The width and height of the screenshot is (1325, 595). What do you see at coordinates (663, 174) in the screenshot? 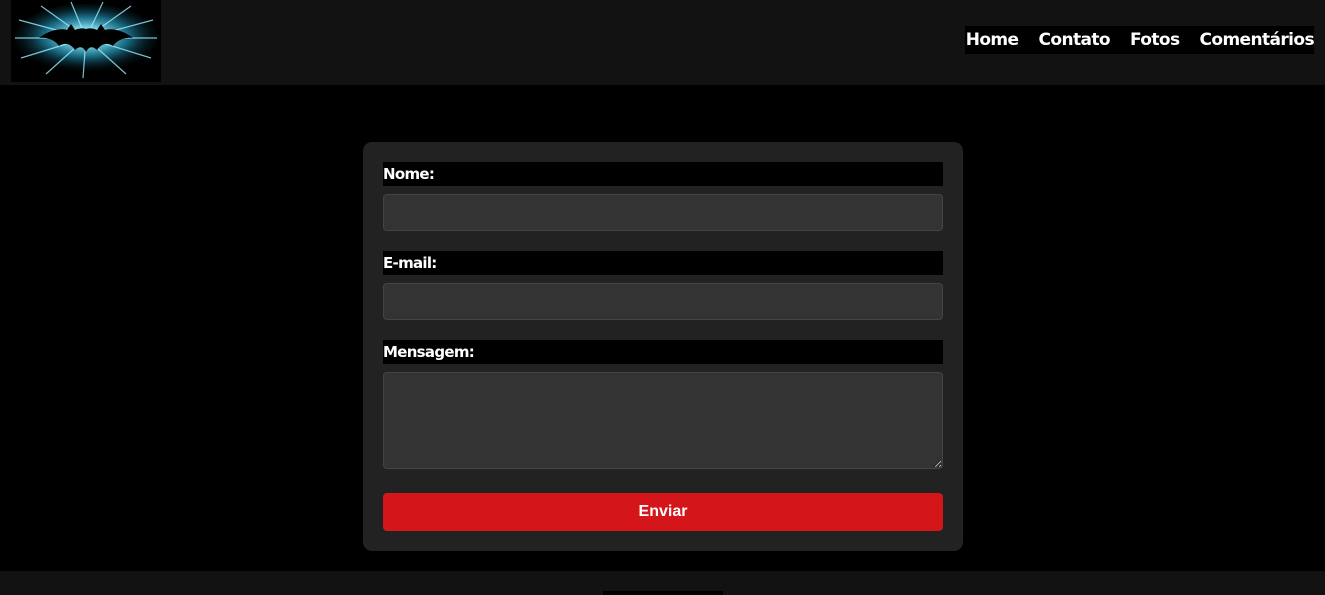
I see `name-label: Nome:` at bounding box center [663, 174].